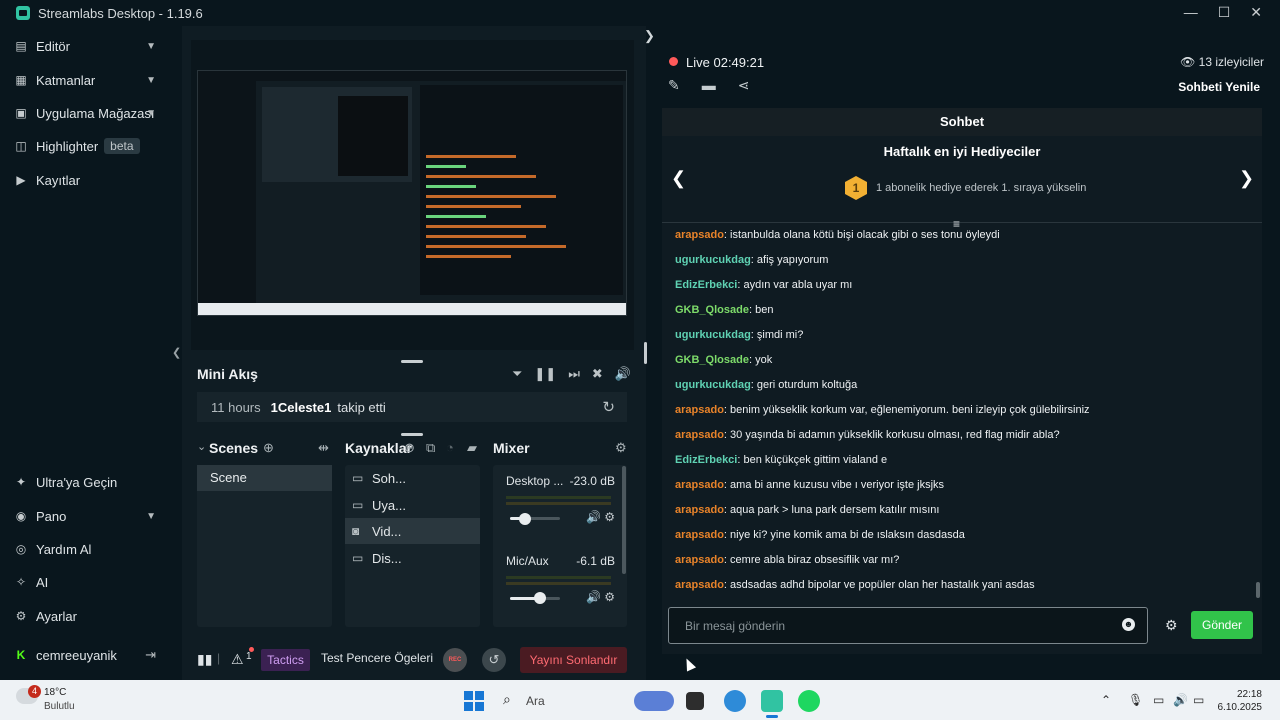  What do you see at coordinates (204, 659) in the screenshot?
I see `stats-icon: ▮▮` at bounding box center [204, 659].